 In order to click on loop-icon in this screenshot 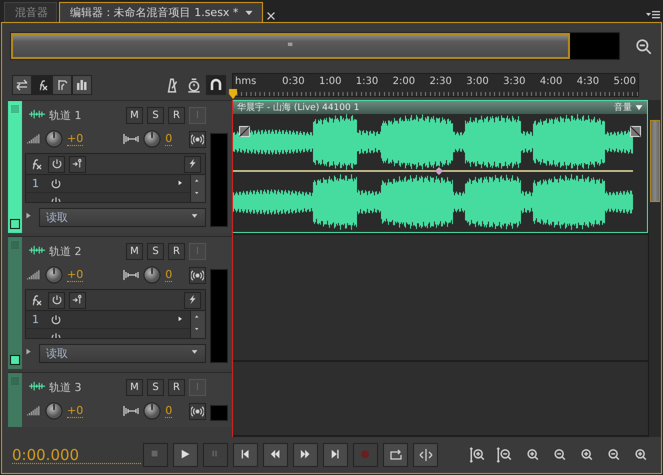, I will do `click(395, 455)`.